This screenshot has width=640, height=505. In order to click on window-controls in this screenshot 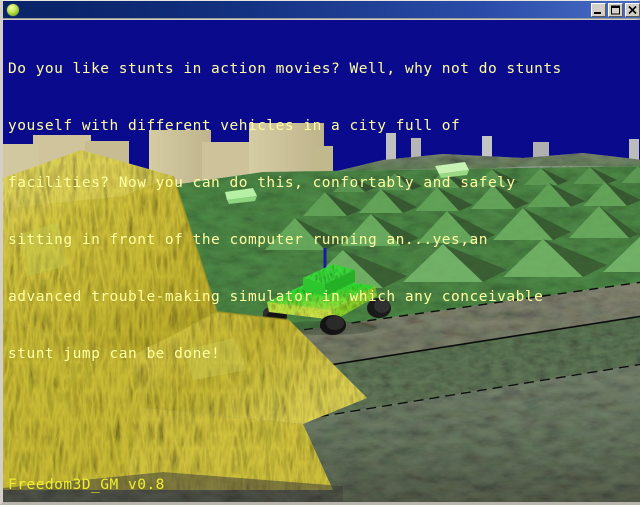, I will do `click(615, 10)`.